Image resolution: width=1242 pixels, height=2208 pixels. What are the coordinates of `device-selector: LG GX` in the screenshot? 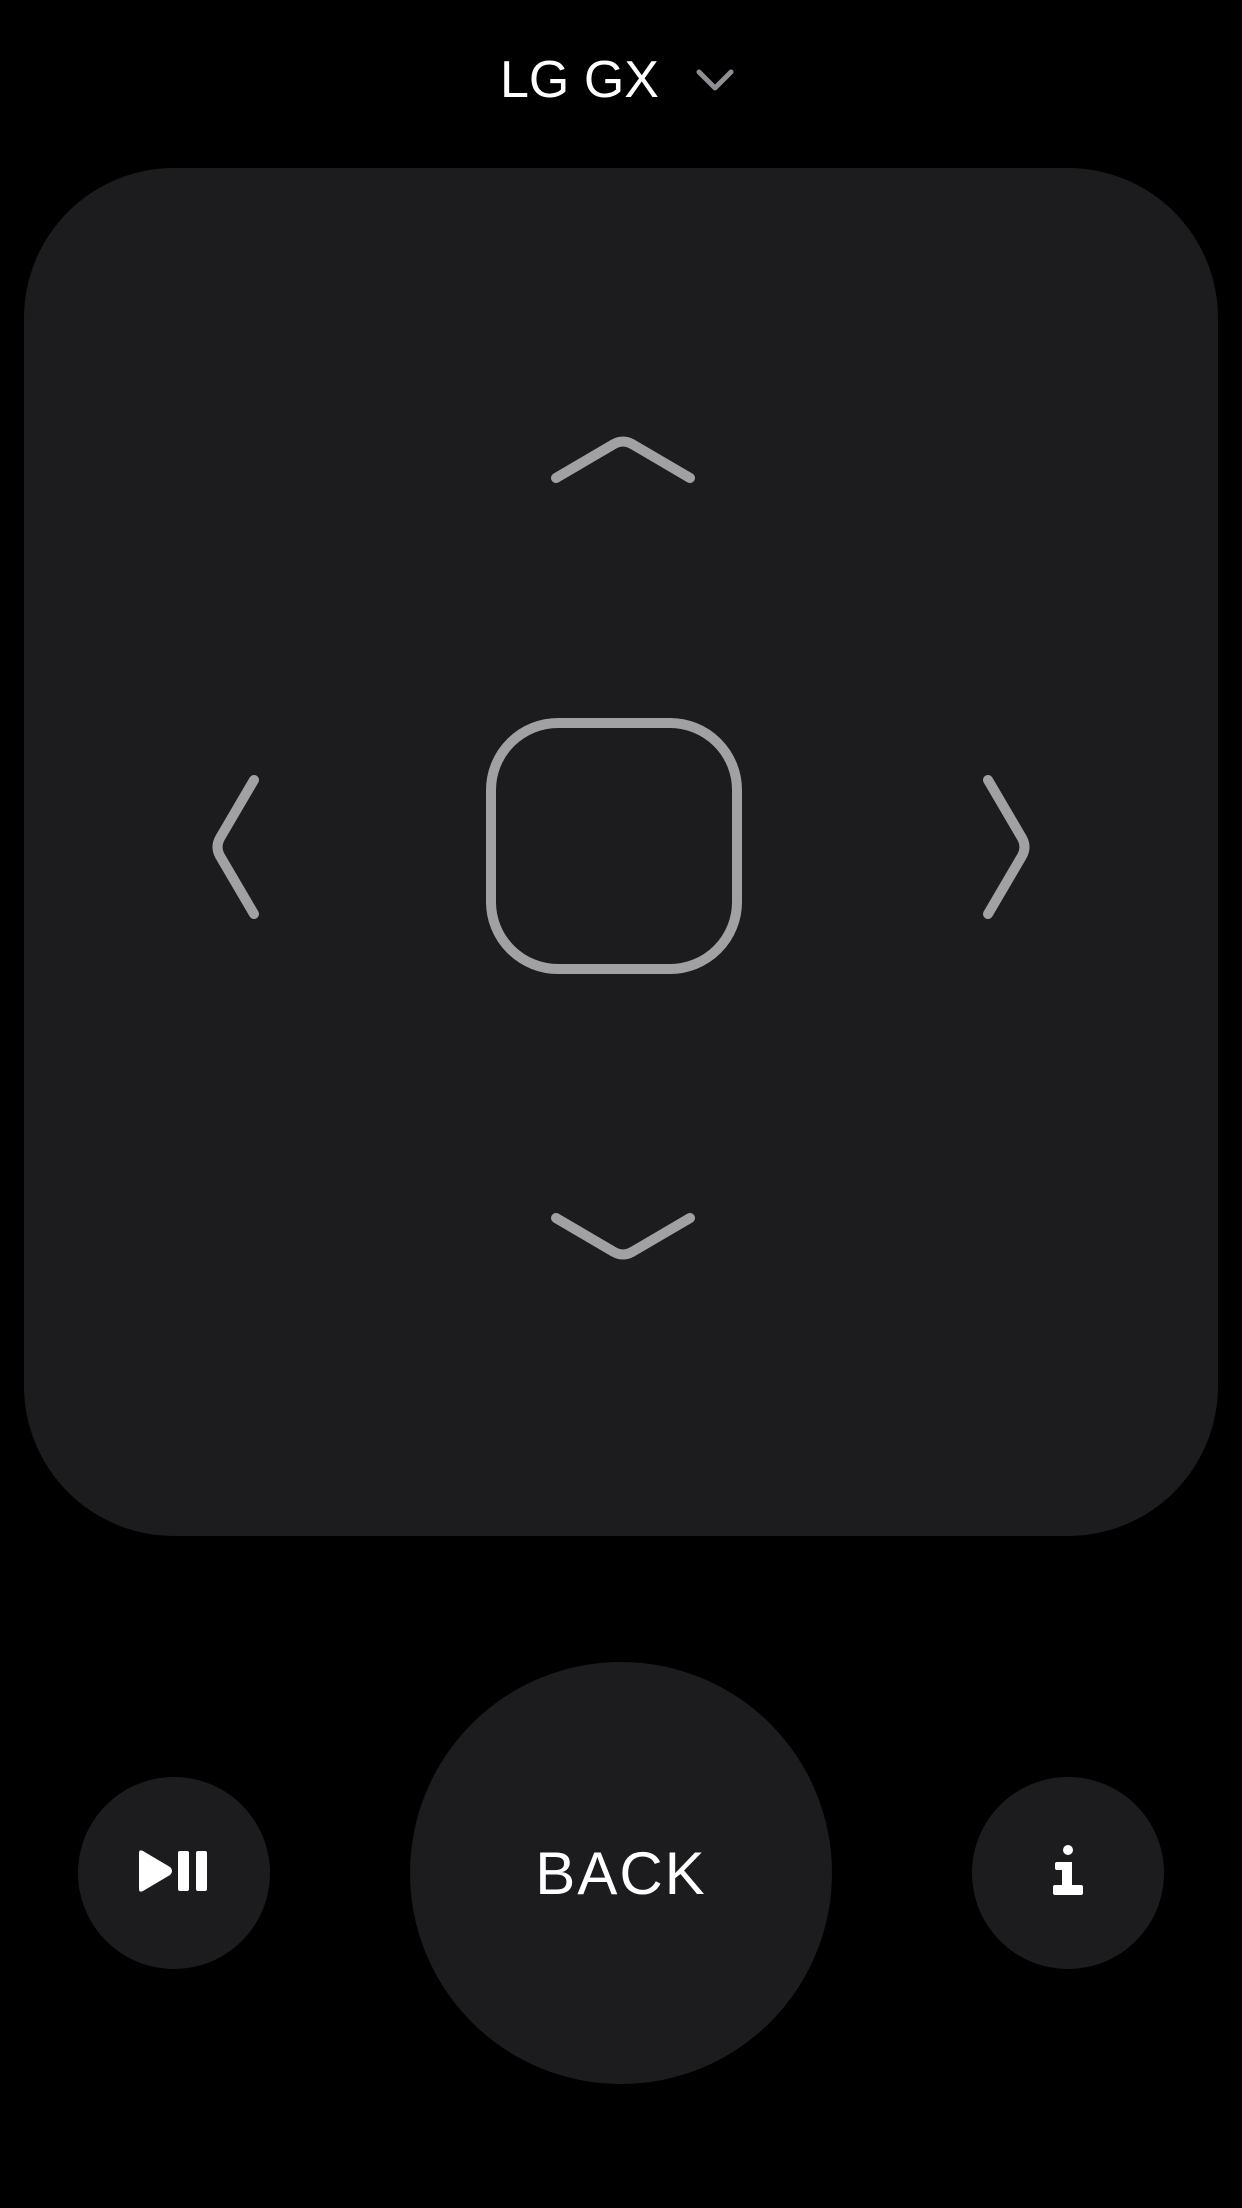 It's located at (617, 80).